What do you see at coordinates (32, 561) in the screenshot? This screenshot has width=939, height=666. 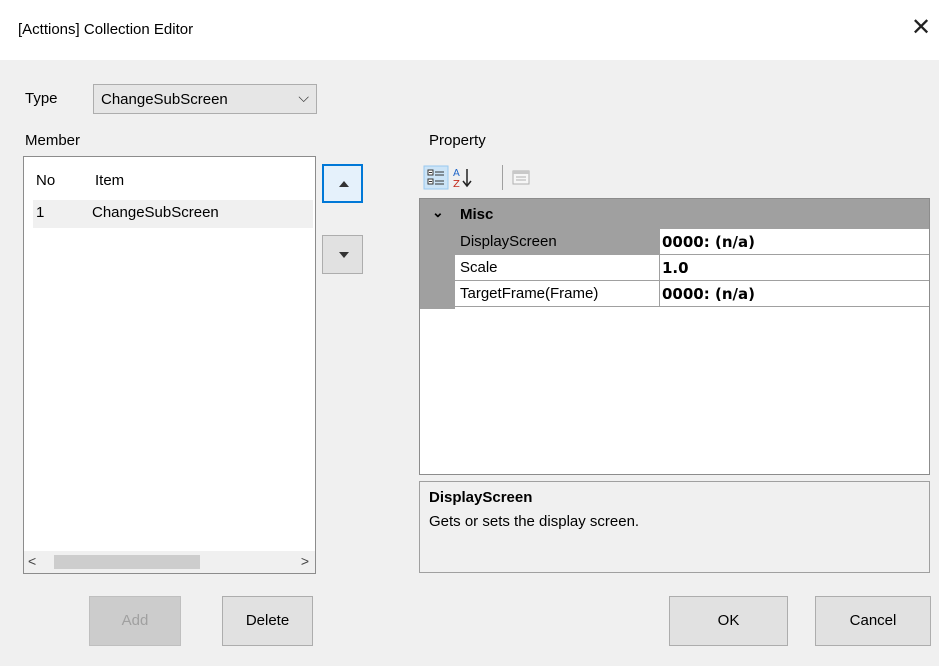 I see `scroll-left-icon: <` at bounding box center [32, 561].